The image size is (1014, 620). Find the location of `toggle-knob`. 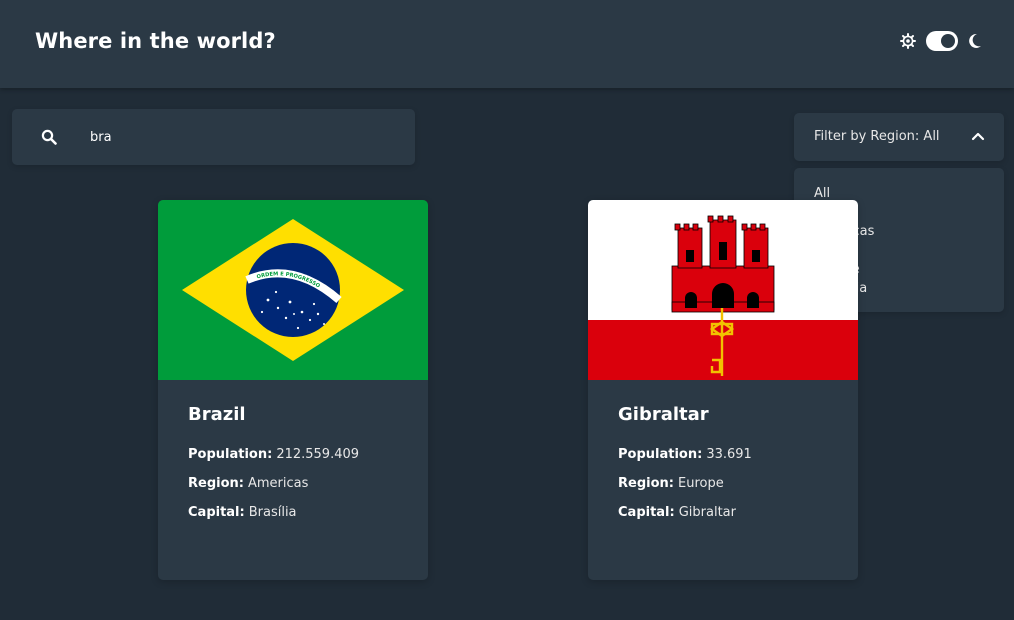

toggle-knob is located at coordinates (948, 41).